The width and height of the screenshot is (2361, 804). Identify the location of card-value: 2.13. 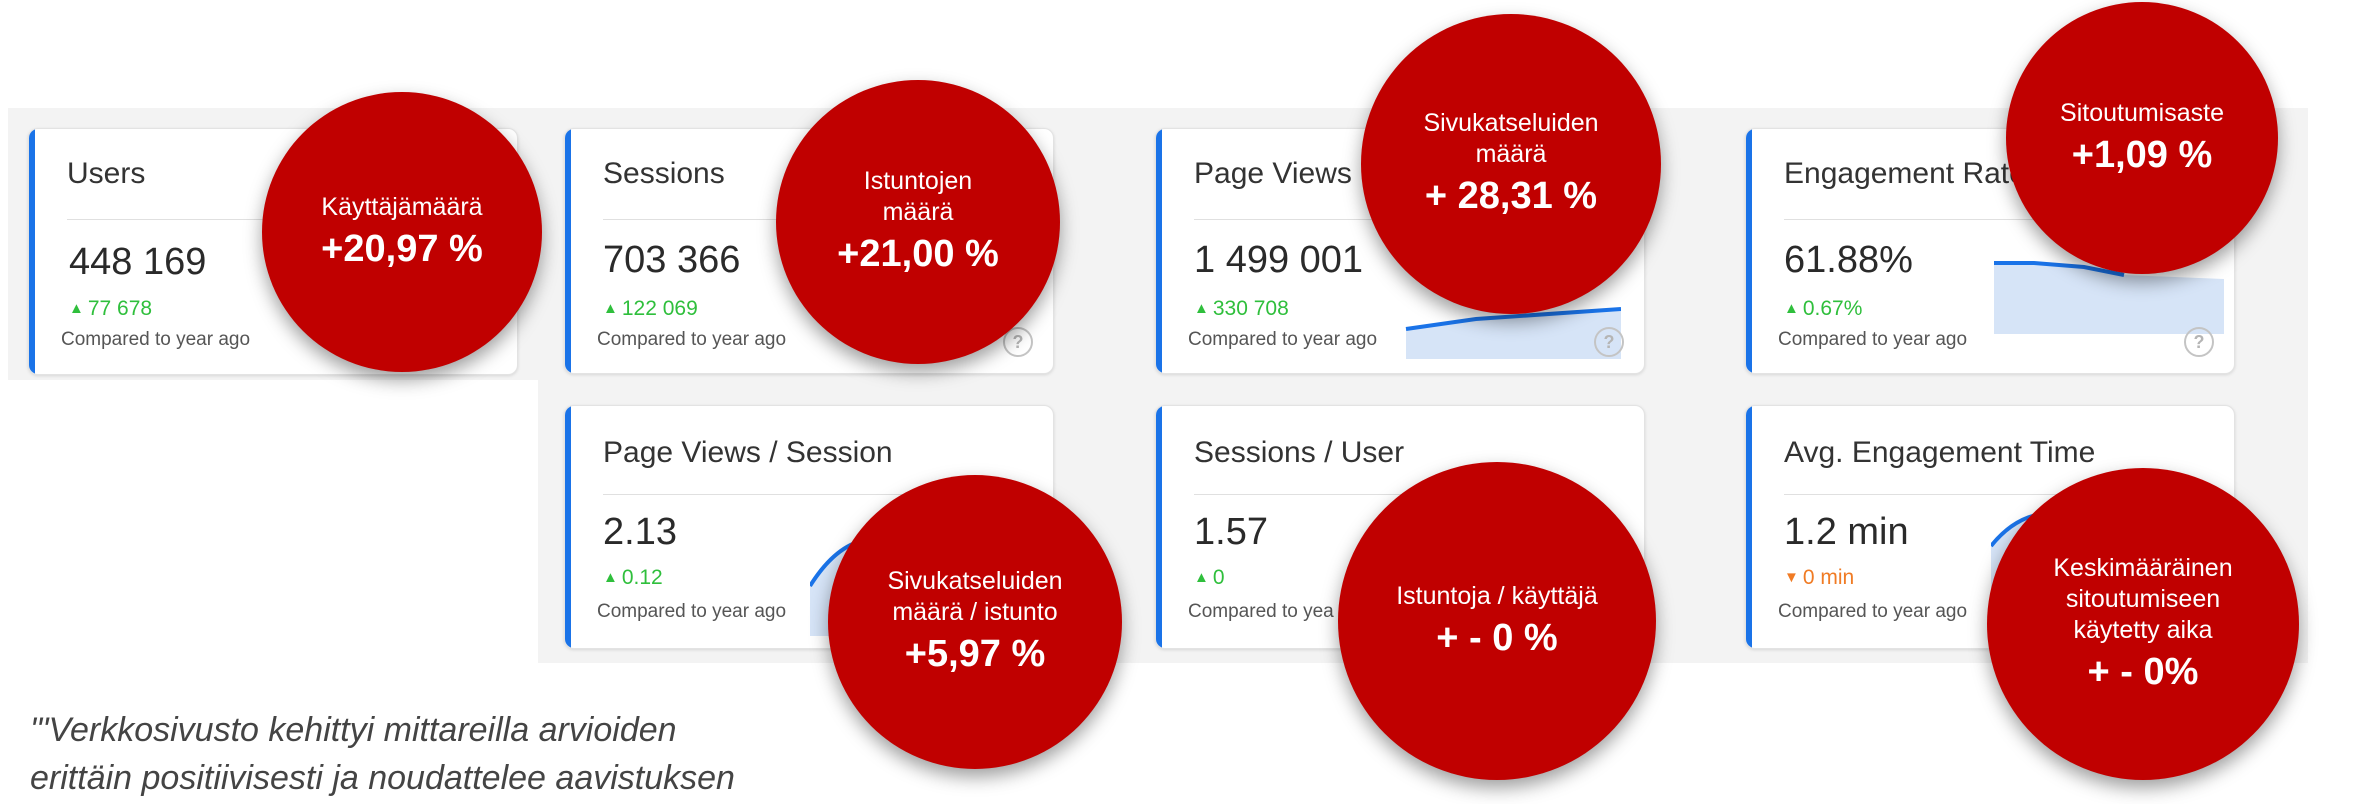
(640, 532).